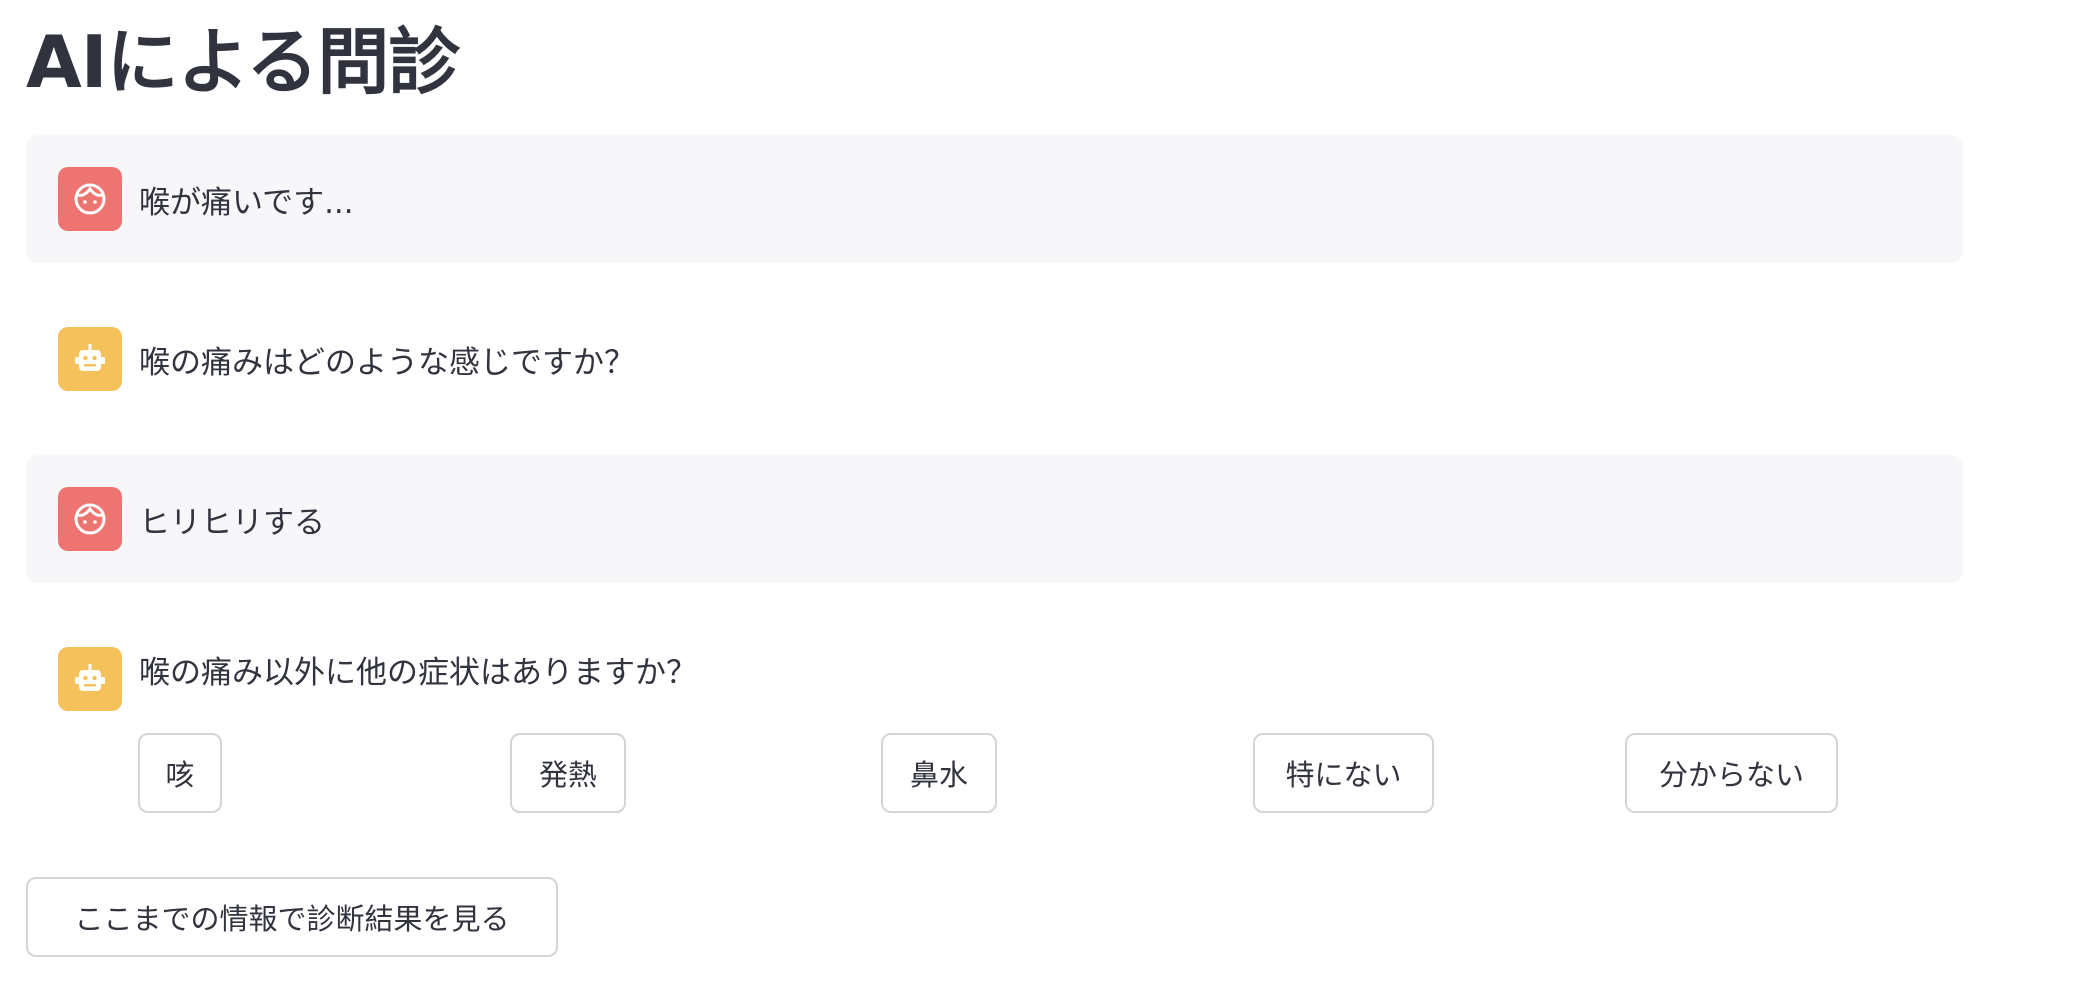  What do you see at coordinates (387, 362) in the screenshot?
I see `message-text: 喉の痛みはどのような感じですか？` at bounding box center [387, 362].